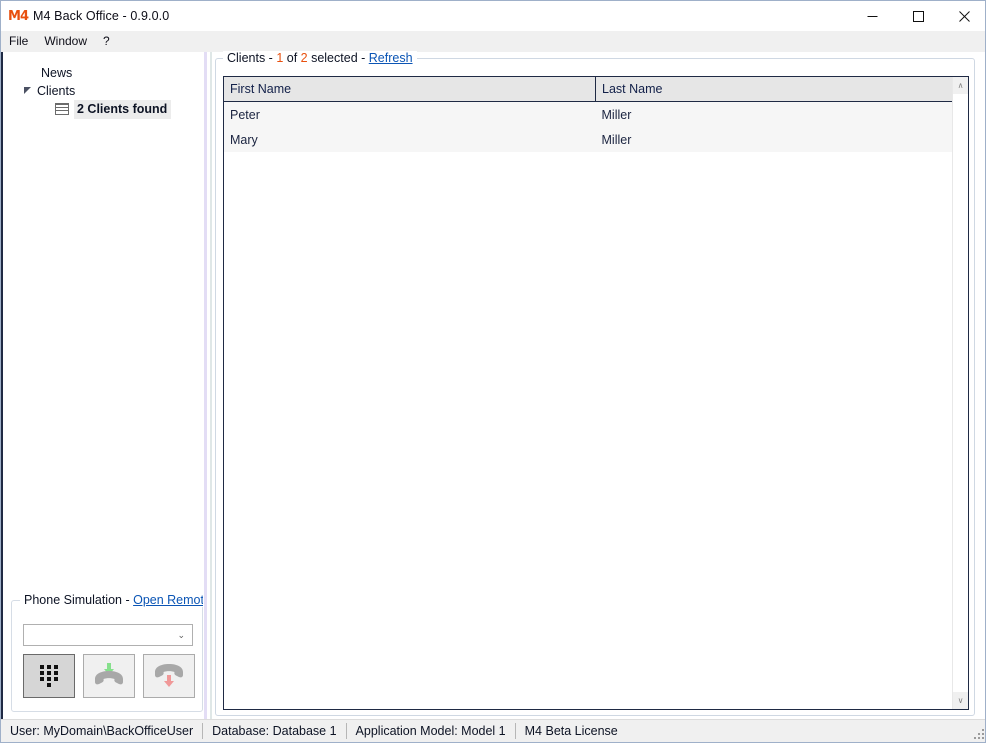 The width and height of the screenshot is (986, 743). What do you see at coordinates (18, 16) in the screenshot?
I see `m4-logo-icon: M4` at bounding box center [18, 16].